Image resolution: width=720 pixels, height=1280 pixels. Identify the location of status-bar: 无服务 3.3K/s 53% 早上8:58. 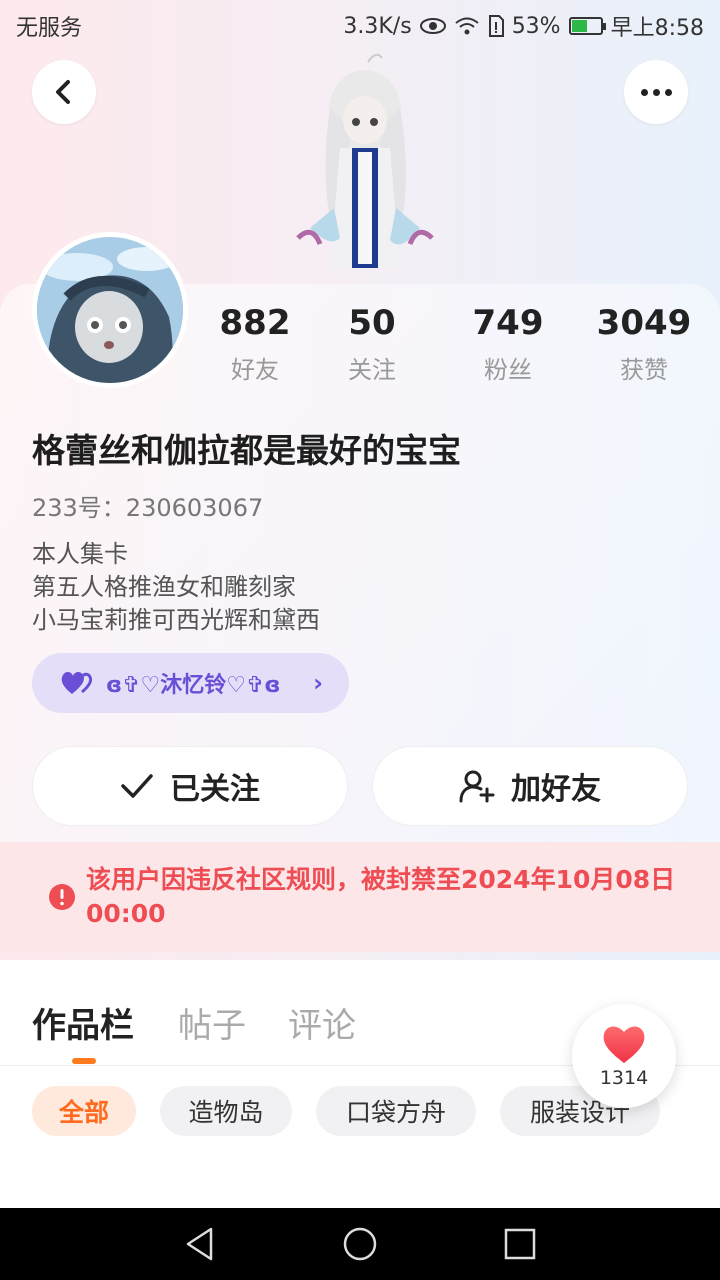
(360, 26).